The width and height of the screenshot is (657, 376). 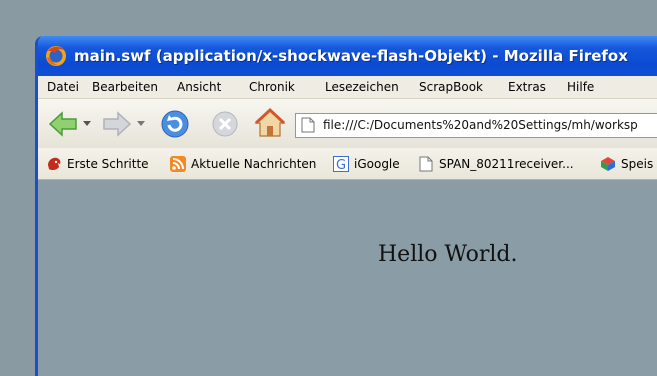 I want to click on bookmark-label: Erste Schritte, so click(x=108, y=164).